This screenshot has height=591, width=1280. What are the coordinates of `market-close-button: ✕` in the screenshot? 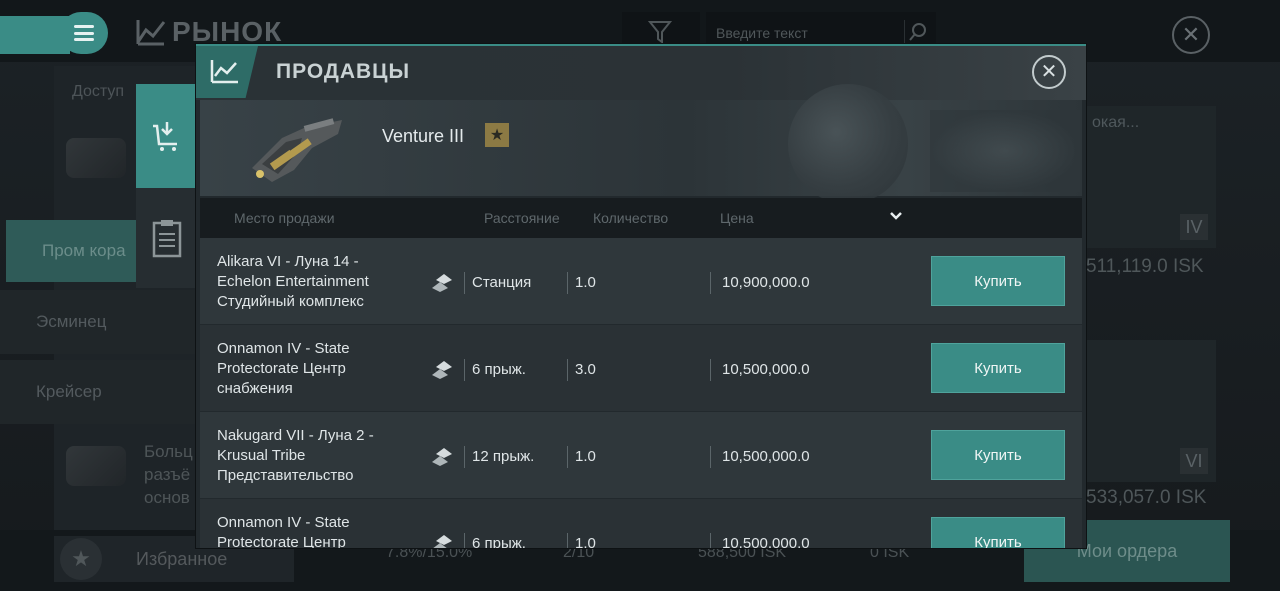 It's located at (1191, 35).